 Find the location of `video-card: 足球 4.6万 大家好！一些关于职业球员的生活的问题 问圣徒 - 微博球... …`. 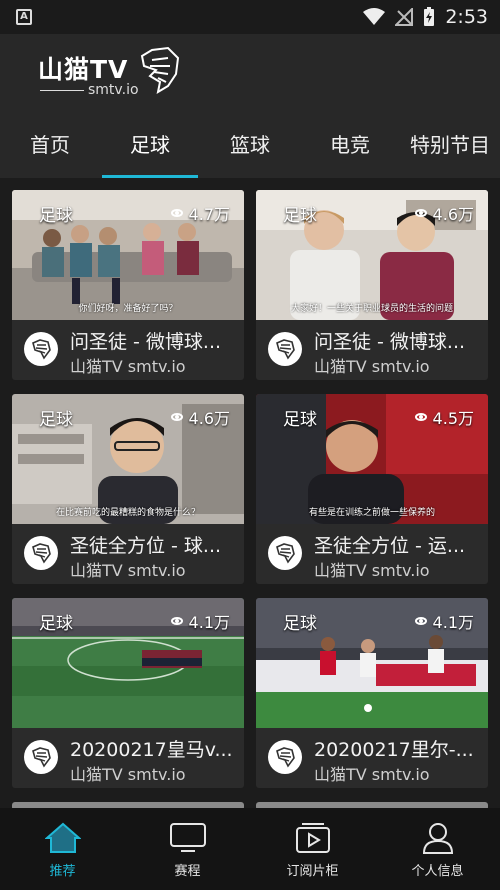

video-card: 足球 4.6万 大家好！一些关于职业球员的生活的问题 问圣徒 - 微博球... … is located at coordinates (372, 285).